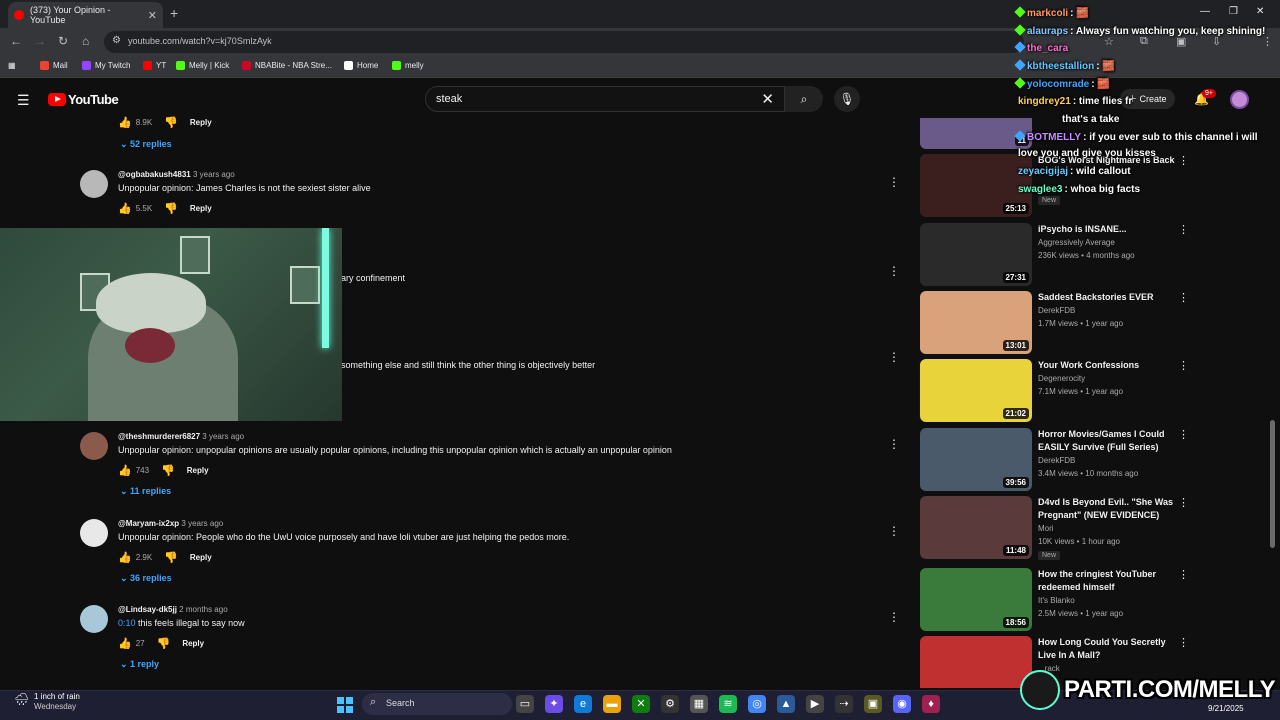  I want to click on bookmark-my-twitch: My Twitch, so click(106, 65).